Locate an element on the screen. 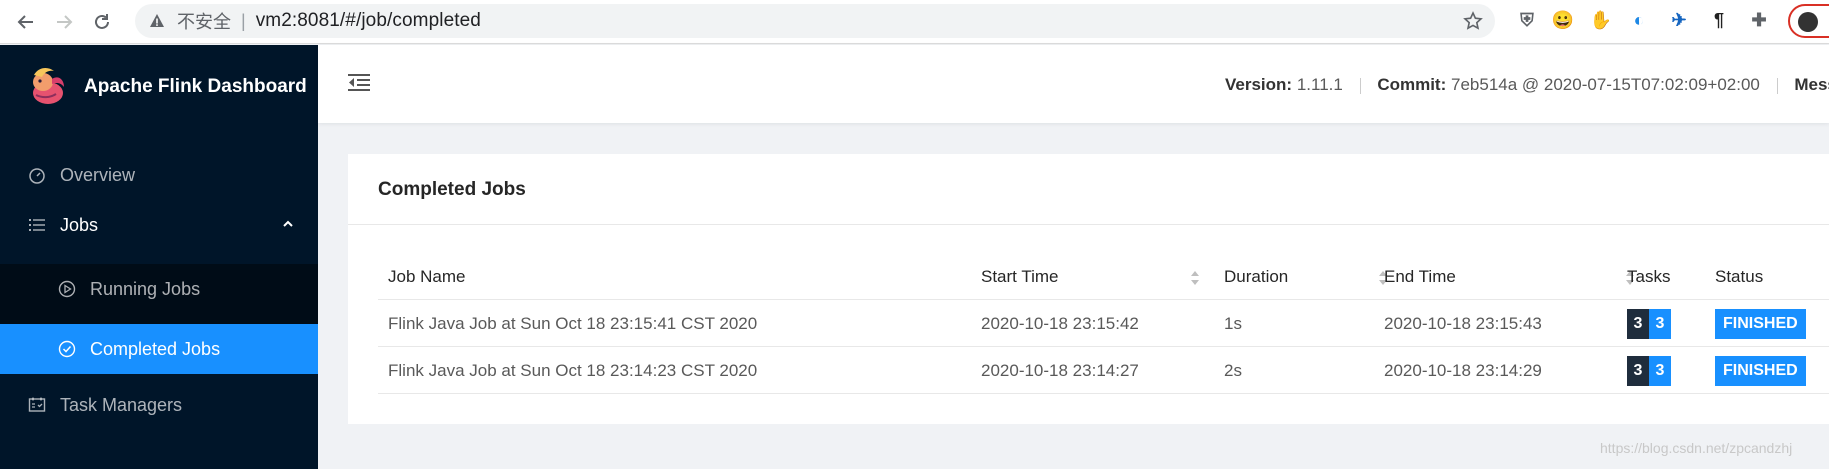 This screenshot has width=1829, height=469. adblock-ext-icon: ✋ is located at coordinates (1601, 20).